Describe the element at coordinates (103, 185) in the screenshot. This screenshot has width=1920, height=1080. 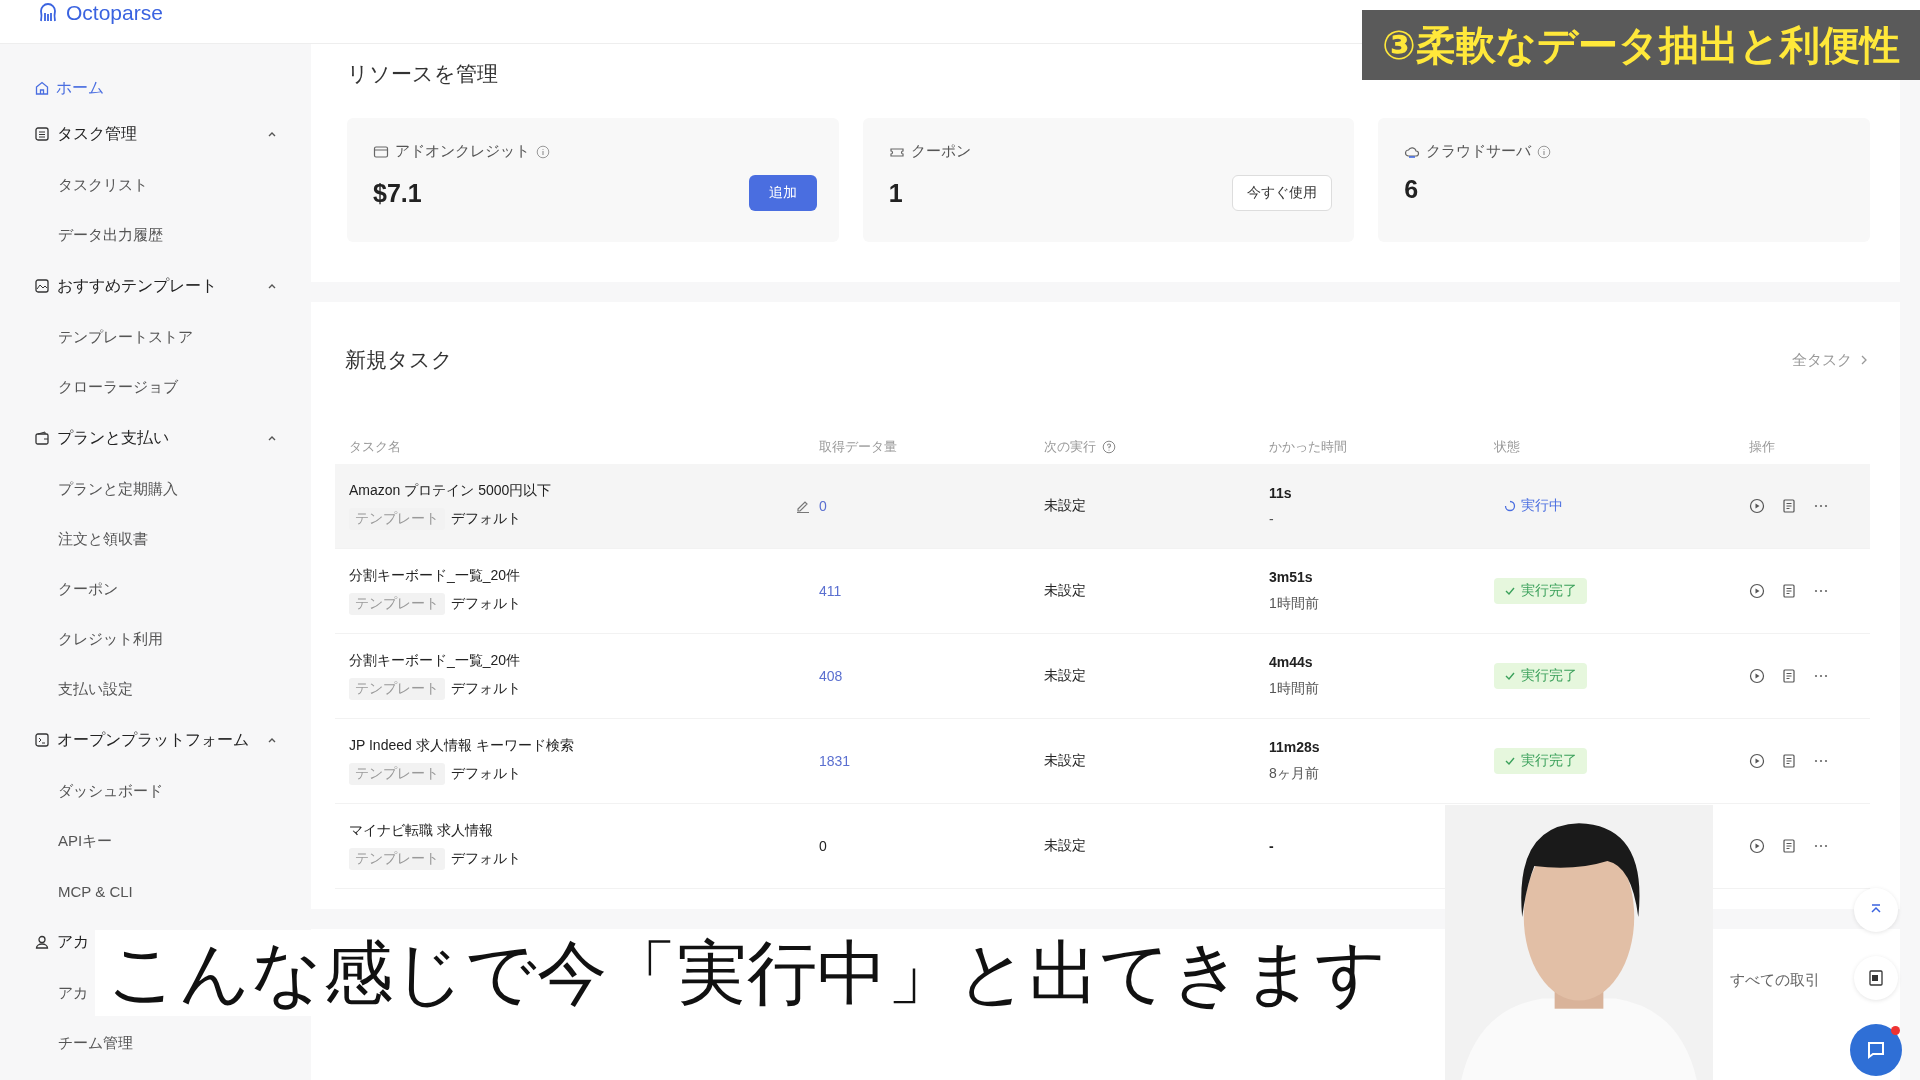
I see `nav-item: タスクリスト` at that location.